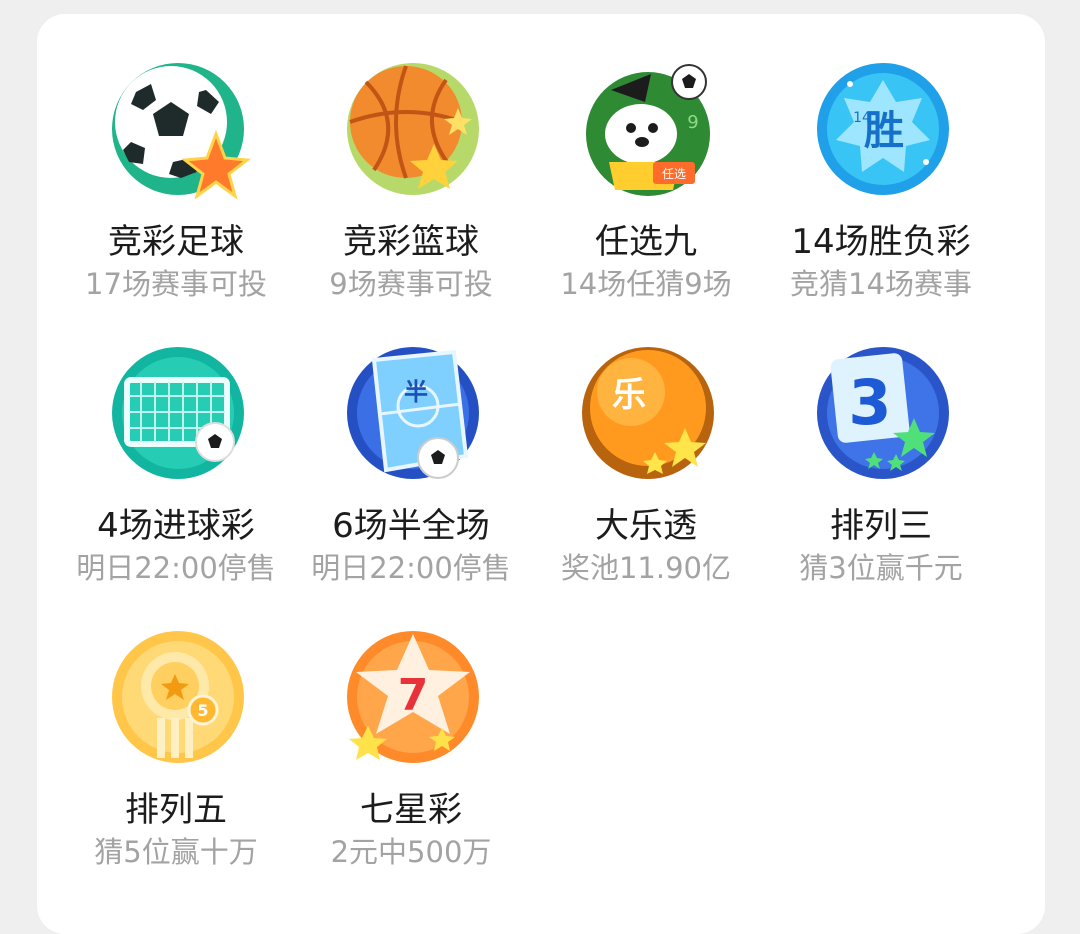  I want to click on svg-text: 半, so click(416, 392).